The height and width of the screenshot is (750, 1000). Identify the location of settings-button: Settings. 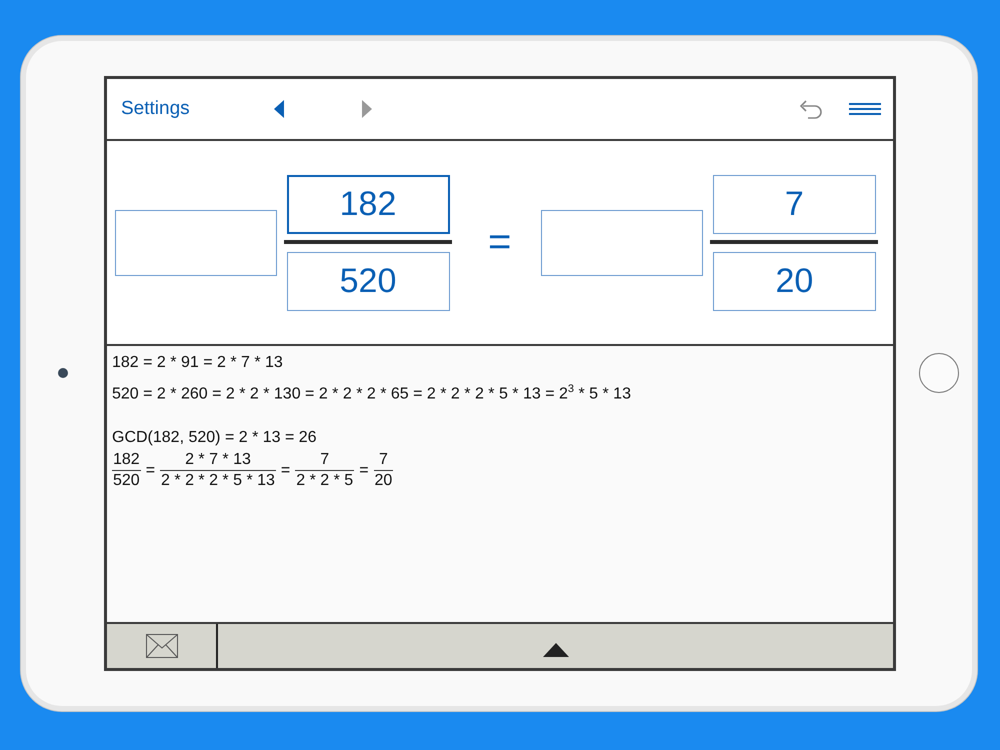
(155, 109).